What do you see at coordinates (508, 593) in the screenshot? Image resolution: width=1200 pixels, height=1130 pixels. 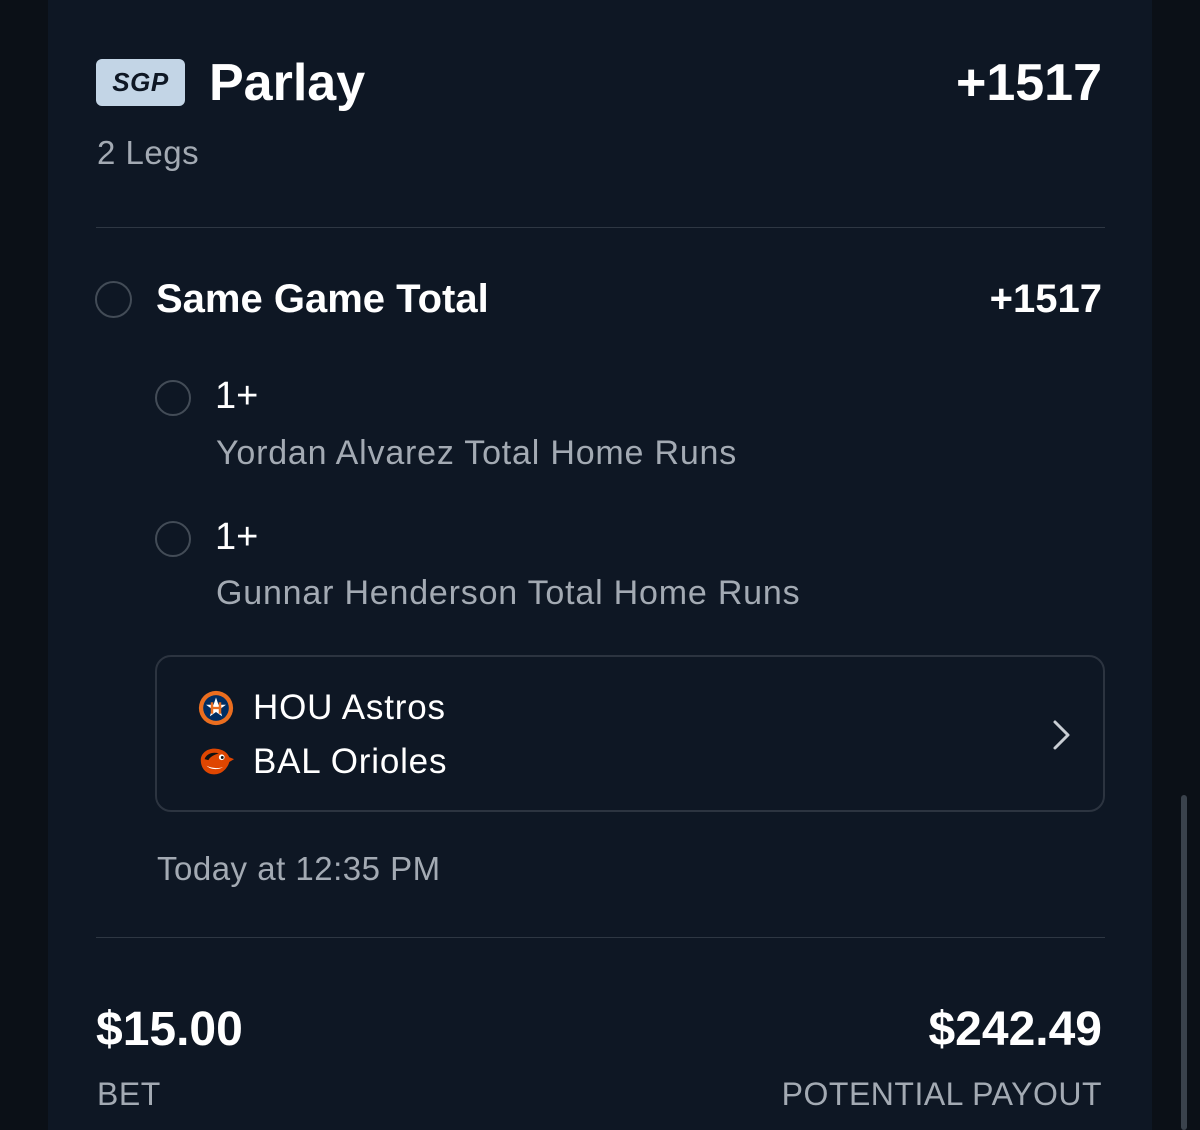 I see `leg-description: Gunnar Henderson Total Home Runs` at bounding box center [508, 593].